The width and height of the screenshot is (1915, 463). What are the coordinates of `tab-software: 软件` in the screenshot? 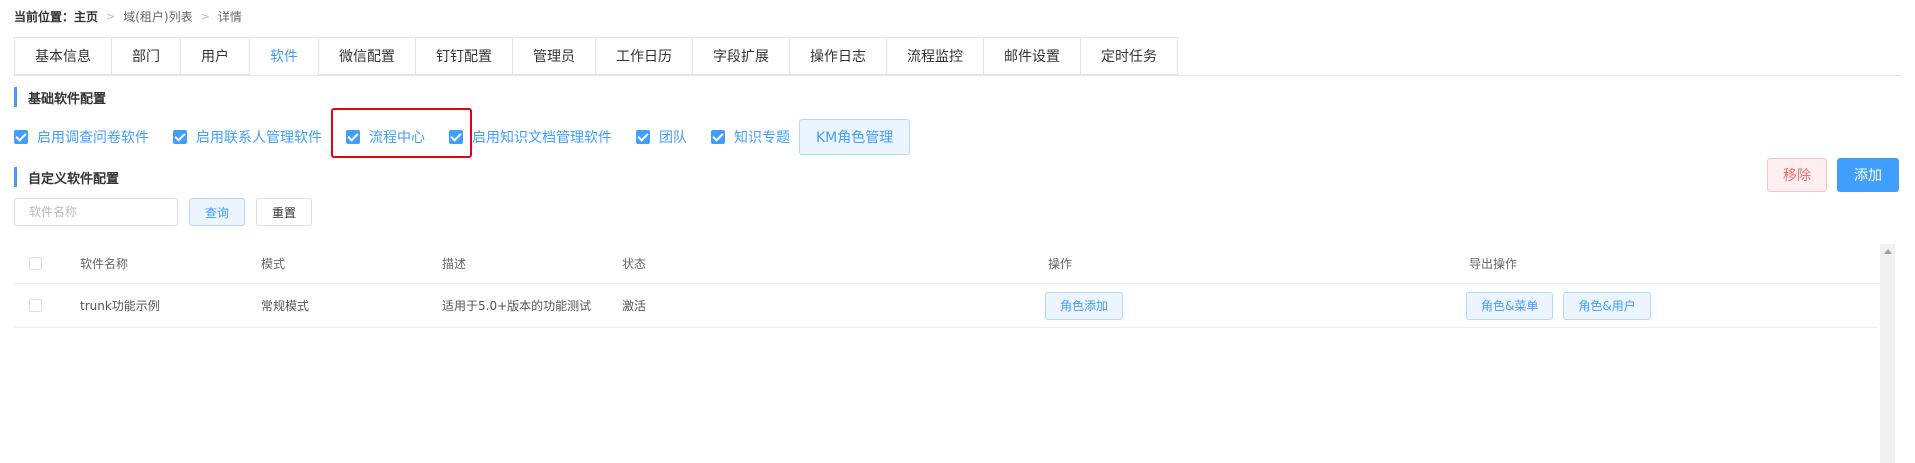 It's located at (283, 56).